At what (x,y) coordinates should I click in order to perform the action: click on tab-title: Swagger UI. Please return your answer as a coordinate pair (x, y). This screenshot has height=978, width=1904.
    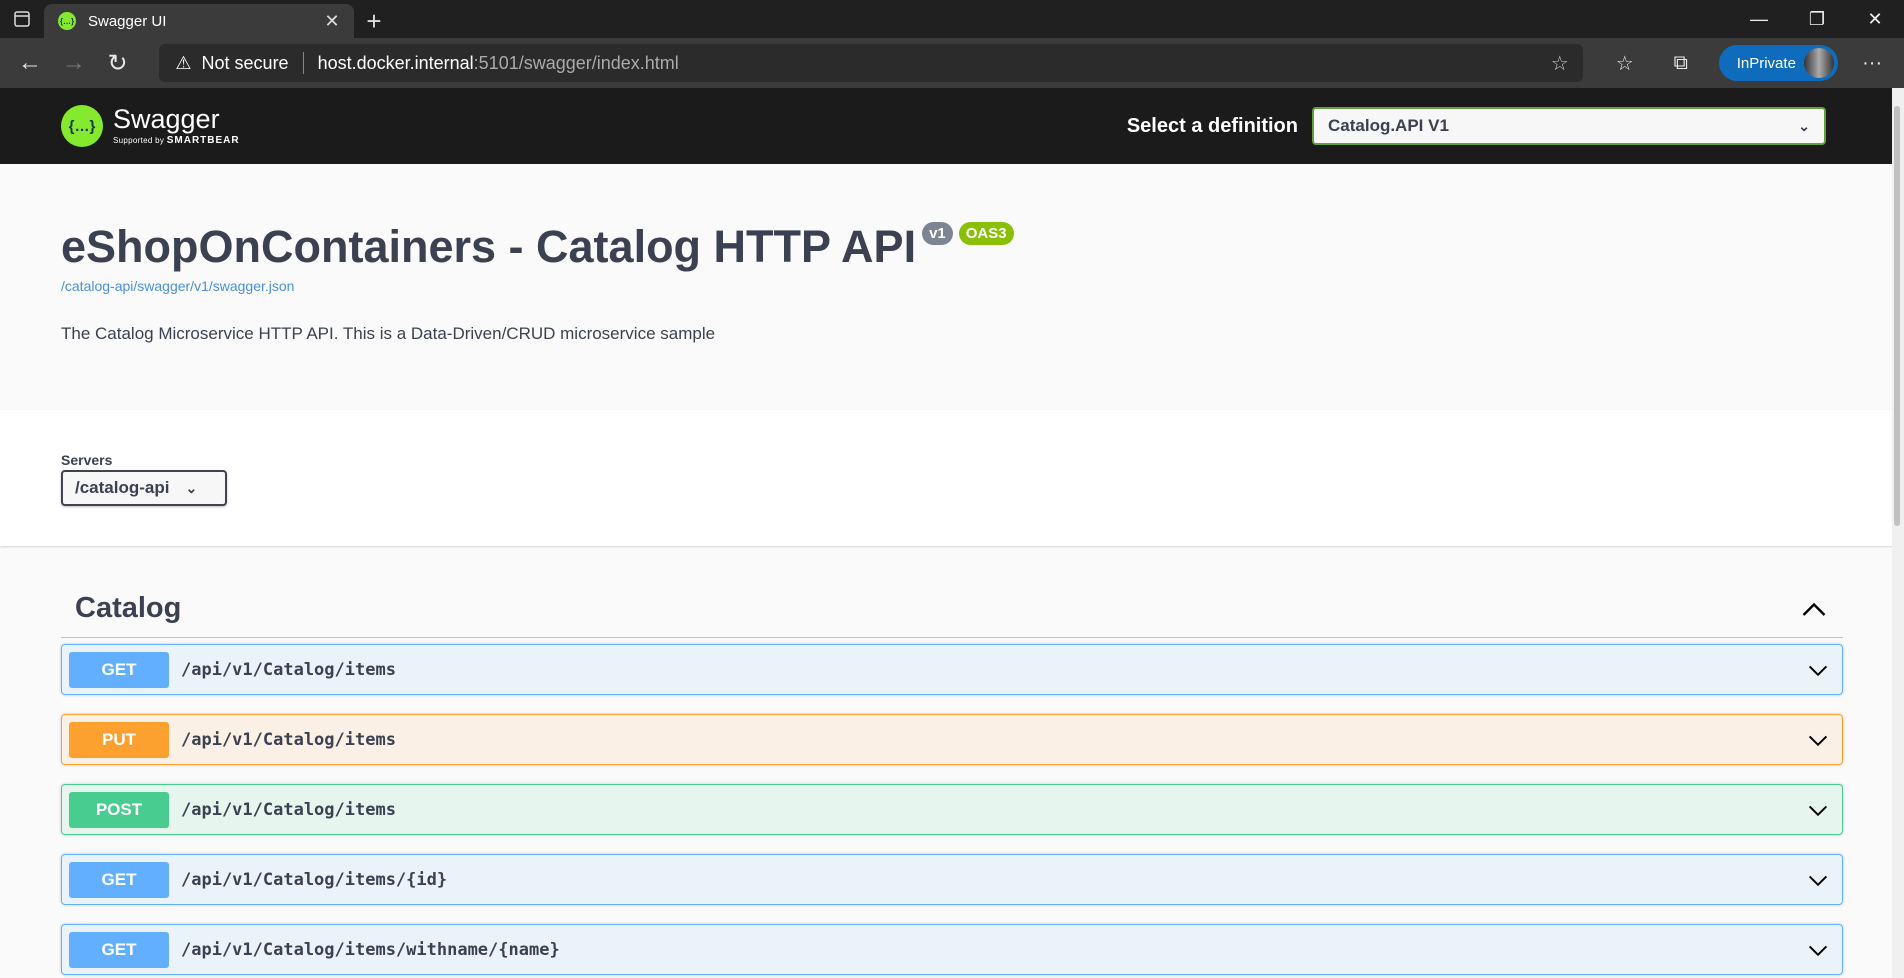
    Looking at the image, I should click on (127, 21).